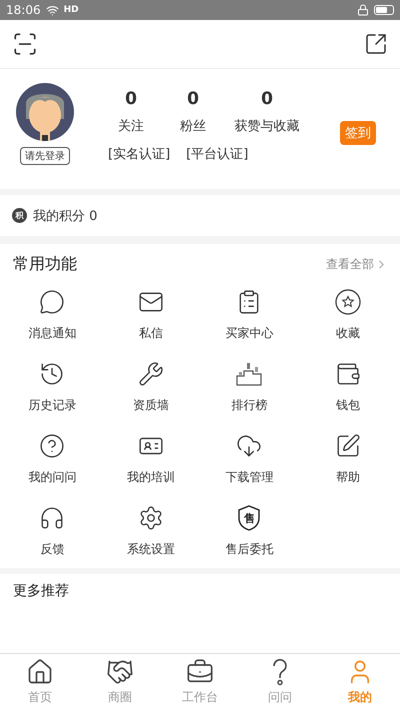 This screenshot has height=710, width=400. Describe the element at coordinates (23, 10) in the screenshot. I see `status-time: 18:06` at that location.